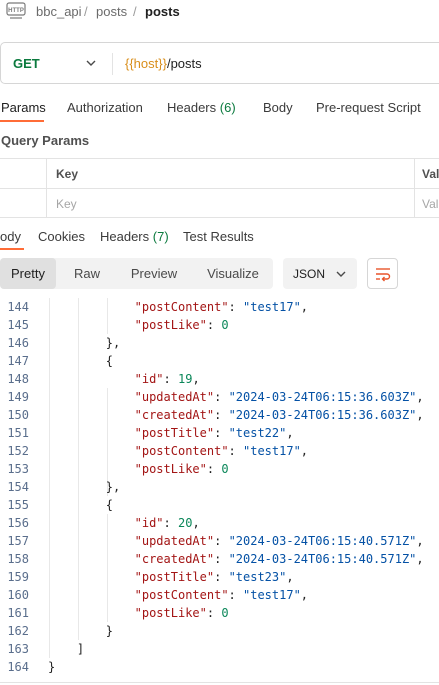 This screenshot has width=439, height=685. Describe the element at coordinates (66, 204) in the screenshot. I see `key-input: Key` at that location.